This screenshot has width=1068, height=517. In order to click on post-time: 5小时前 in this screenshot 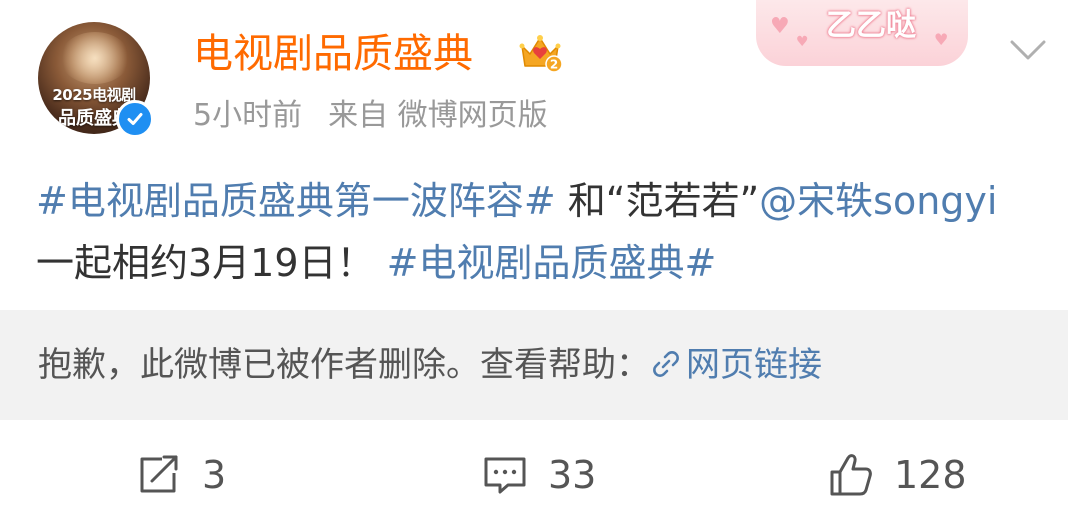, I will do `click(247, 115)`.